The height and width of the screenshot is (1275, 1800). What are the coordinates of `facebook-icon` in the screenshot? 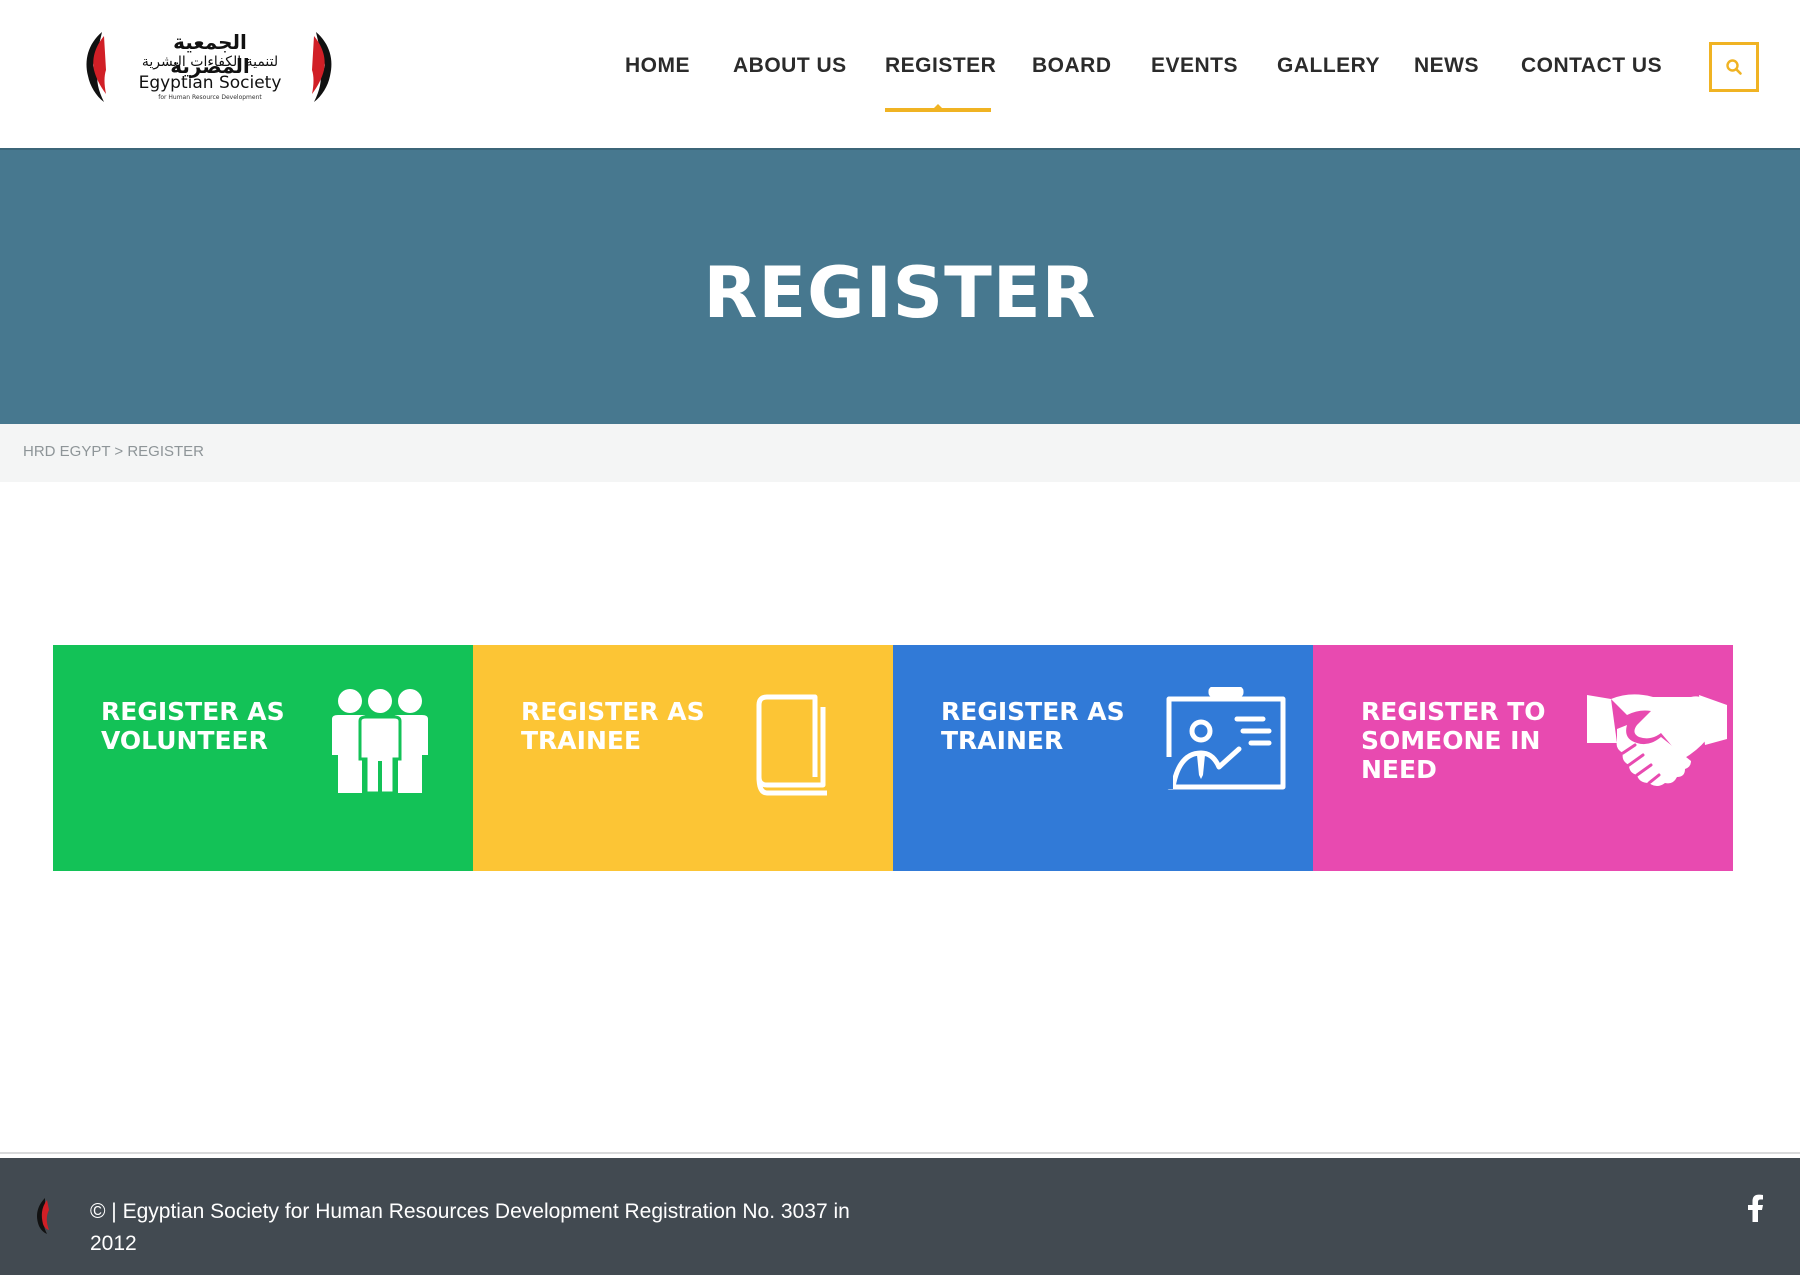 It's located at (1755, 1208).